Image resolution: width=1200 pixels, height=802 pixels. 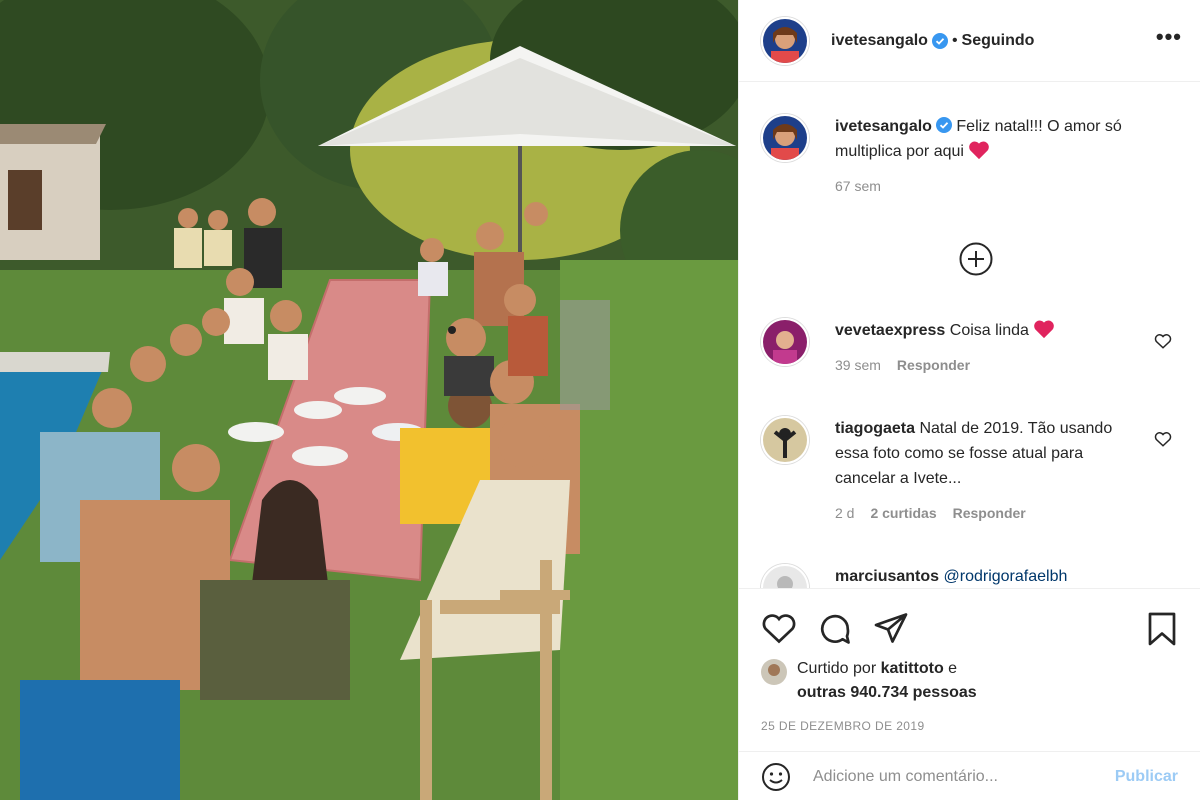 What do you see at coordinates (989, 330) in the screenshot?
I see `comment-text: Coisa linda` at bounding box center [989, 330].